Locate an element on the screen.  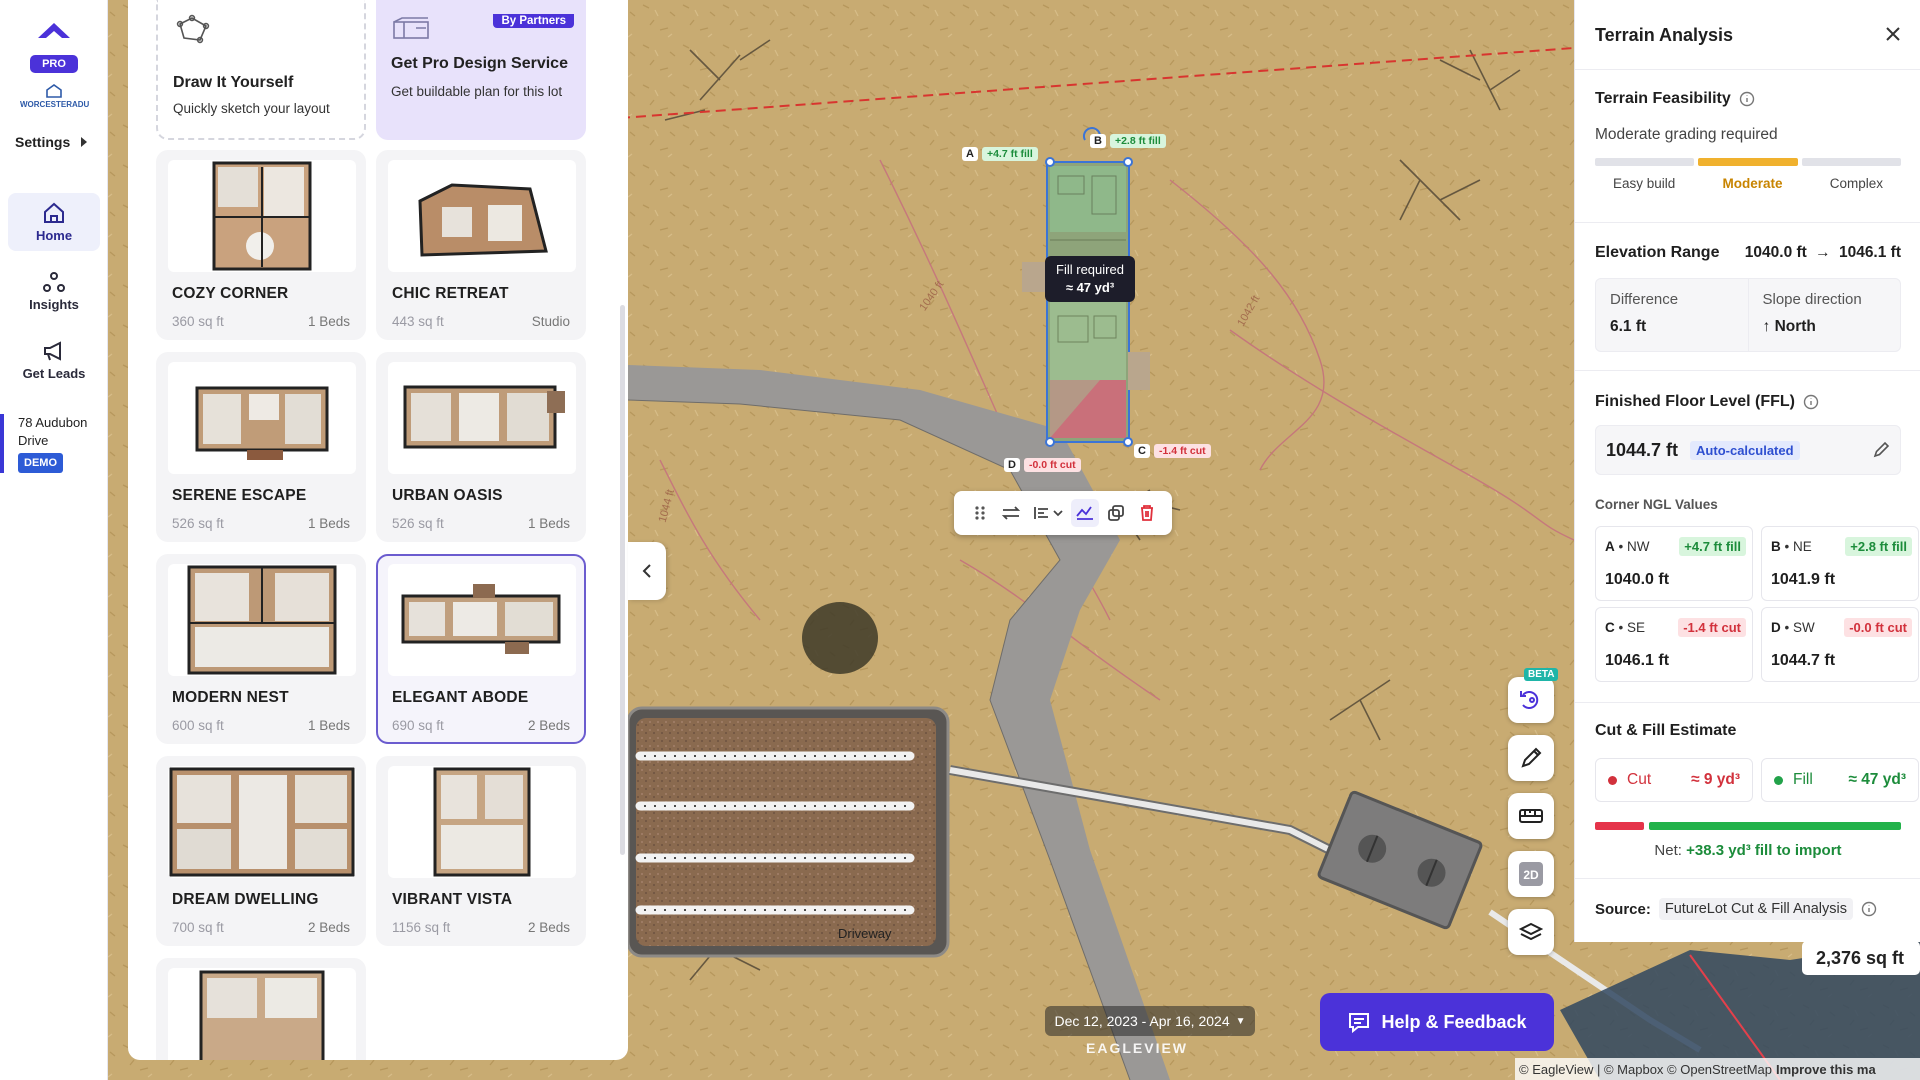
corner-ngl-label: C • SE is located at coordinates (1625, 627).